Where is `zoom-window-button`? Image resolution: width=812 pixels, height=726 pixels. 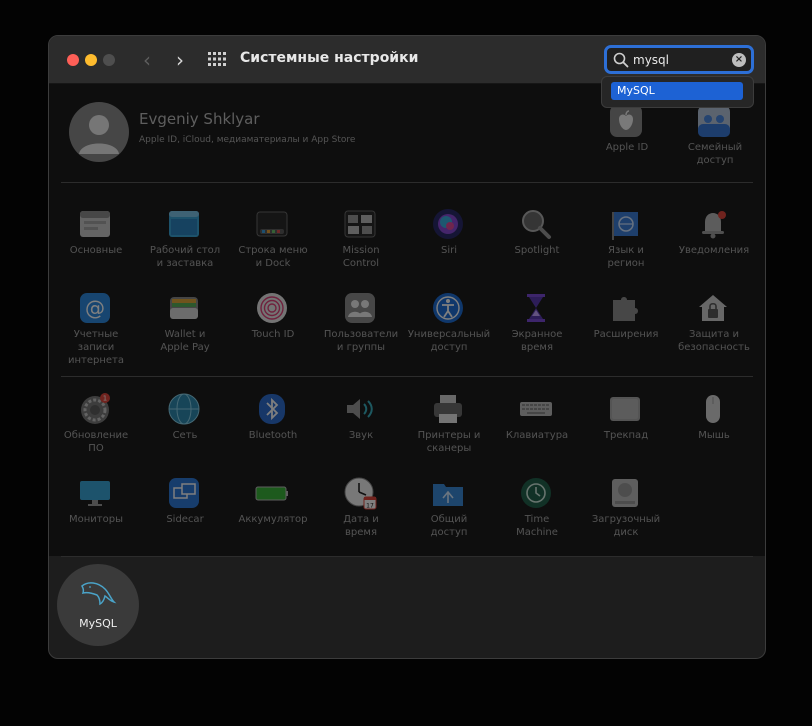 zoom-window-button is located at coordinates (109, 60).